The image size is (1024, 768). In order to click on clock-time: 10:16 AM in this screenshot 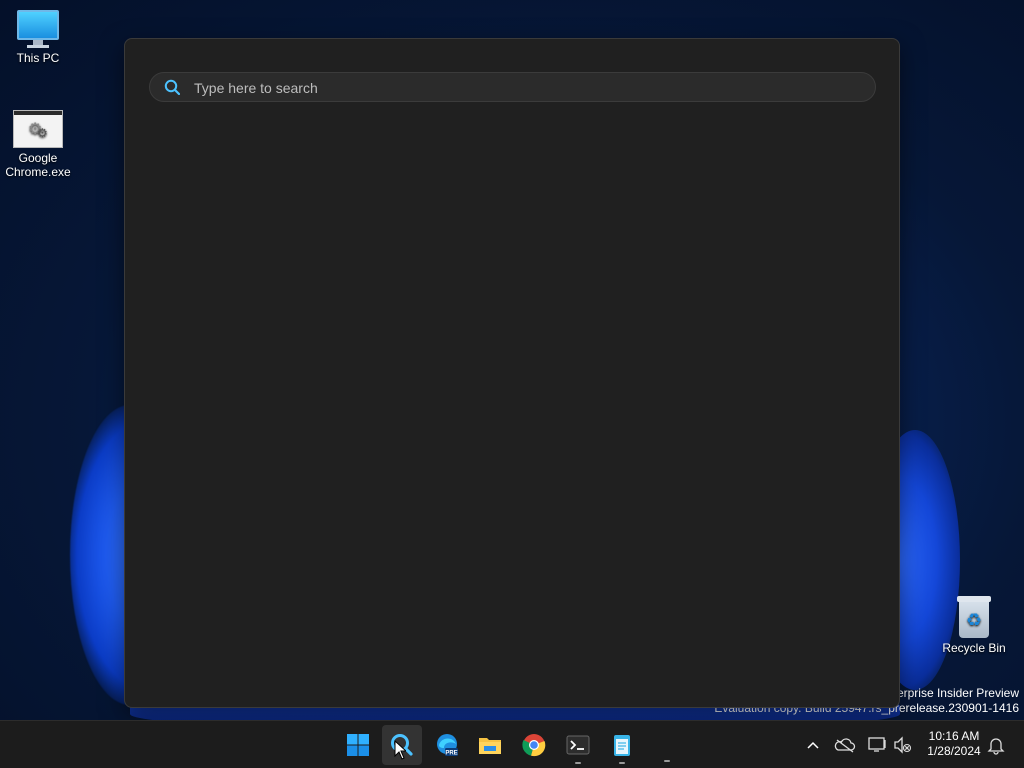, I will do `click(954, 736)`.